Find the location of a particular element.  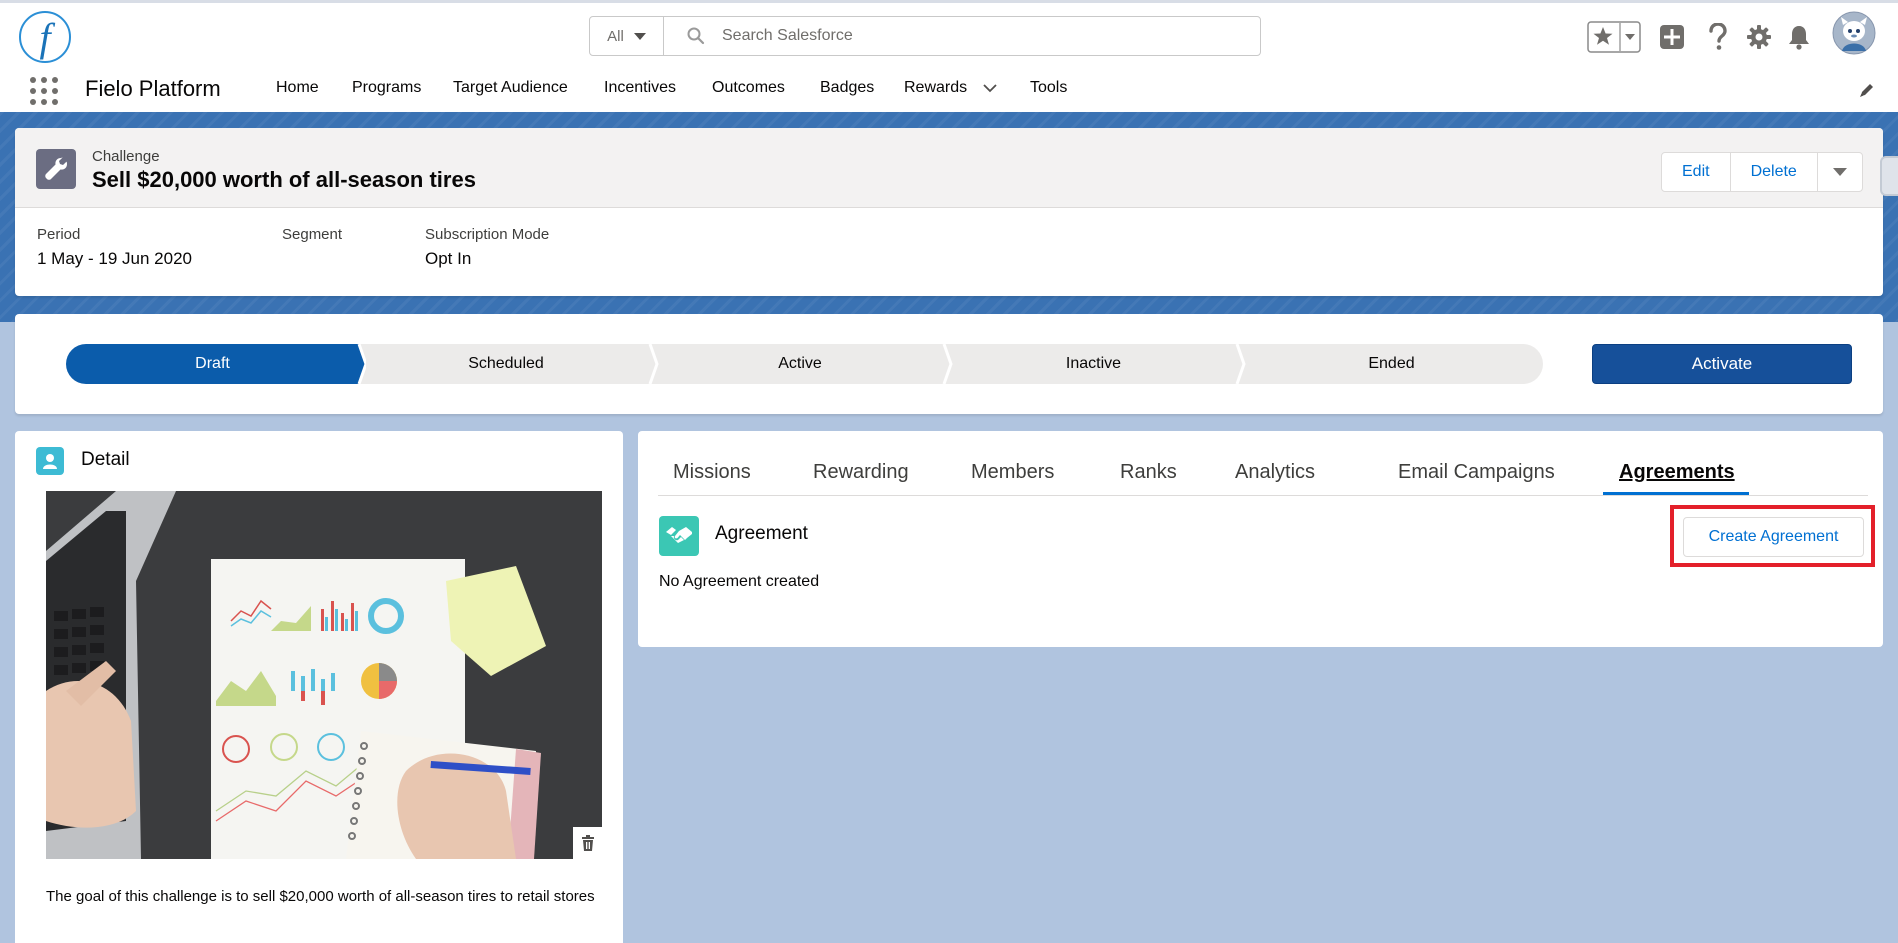

global-search: All is located at coordinates (945, 36).